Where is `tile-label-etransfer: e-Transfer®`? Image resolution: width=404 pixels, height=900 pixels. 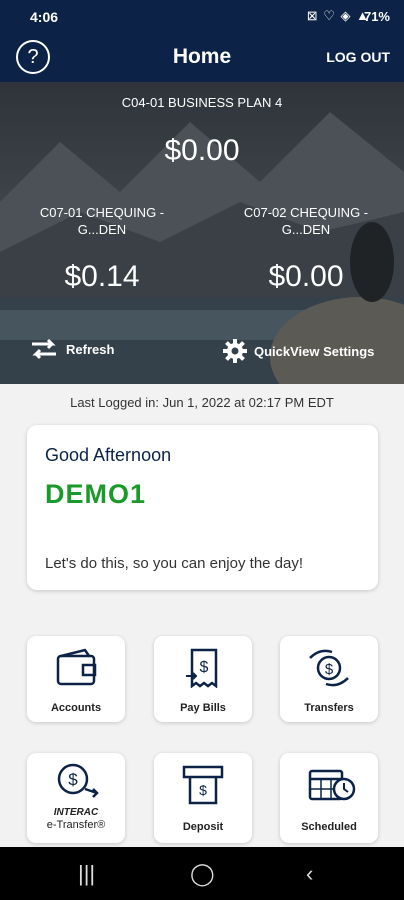 tile-label-etransfer: e-Transfer® is located at coordinates (76, 825).